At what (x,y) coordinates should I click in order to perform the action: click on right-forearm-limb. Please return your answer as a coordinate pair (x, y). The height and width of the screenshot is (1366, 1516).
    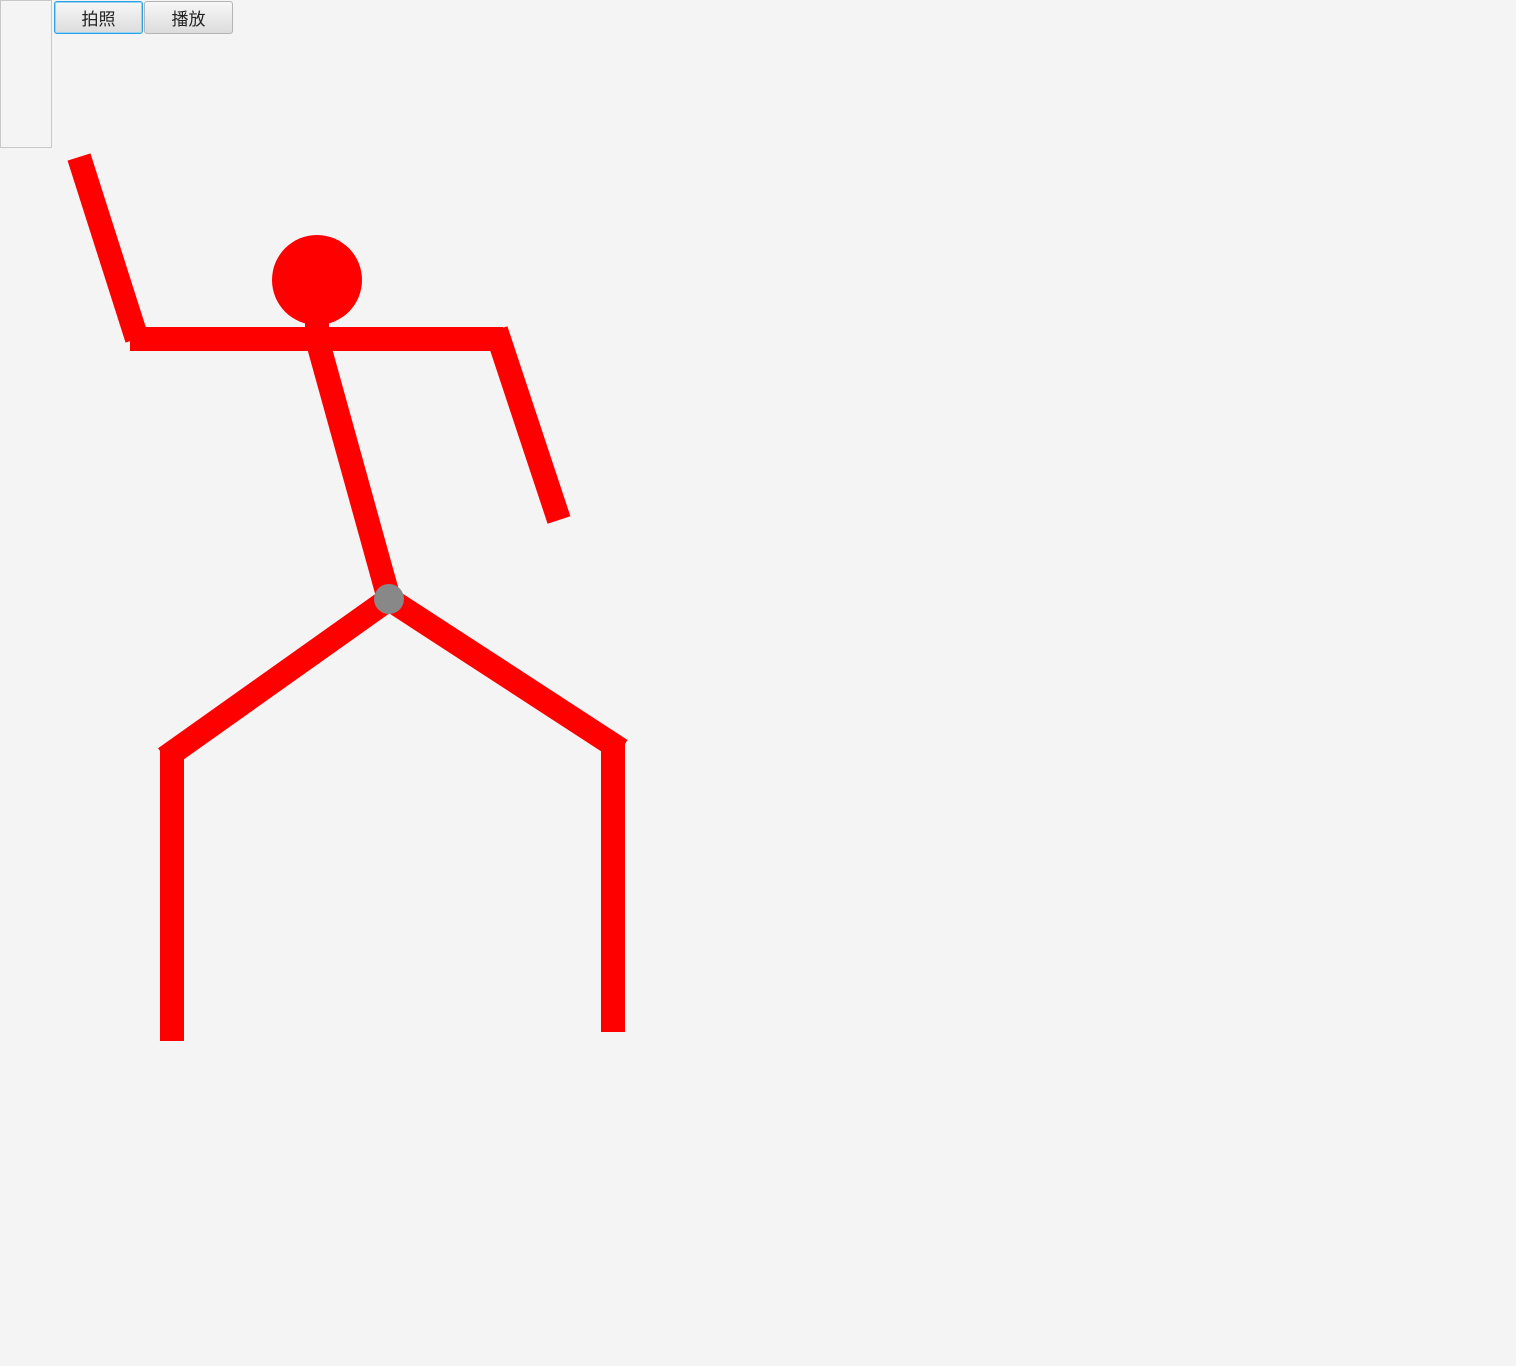
    Looking at the image, I should click on (527, 425).